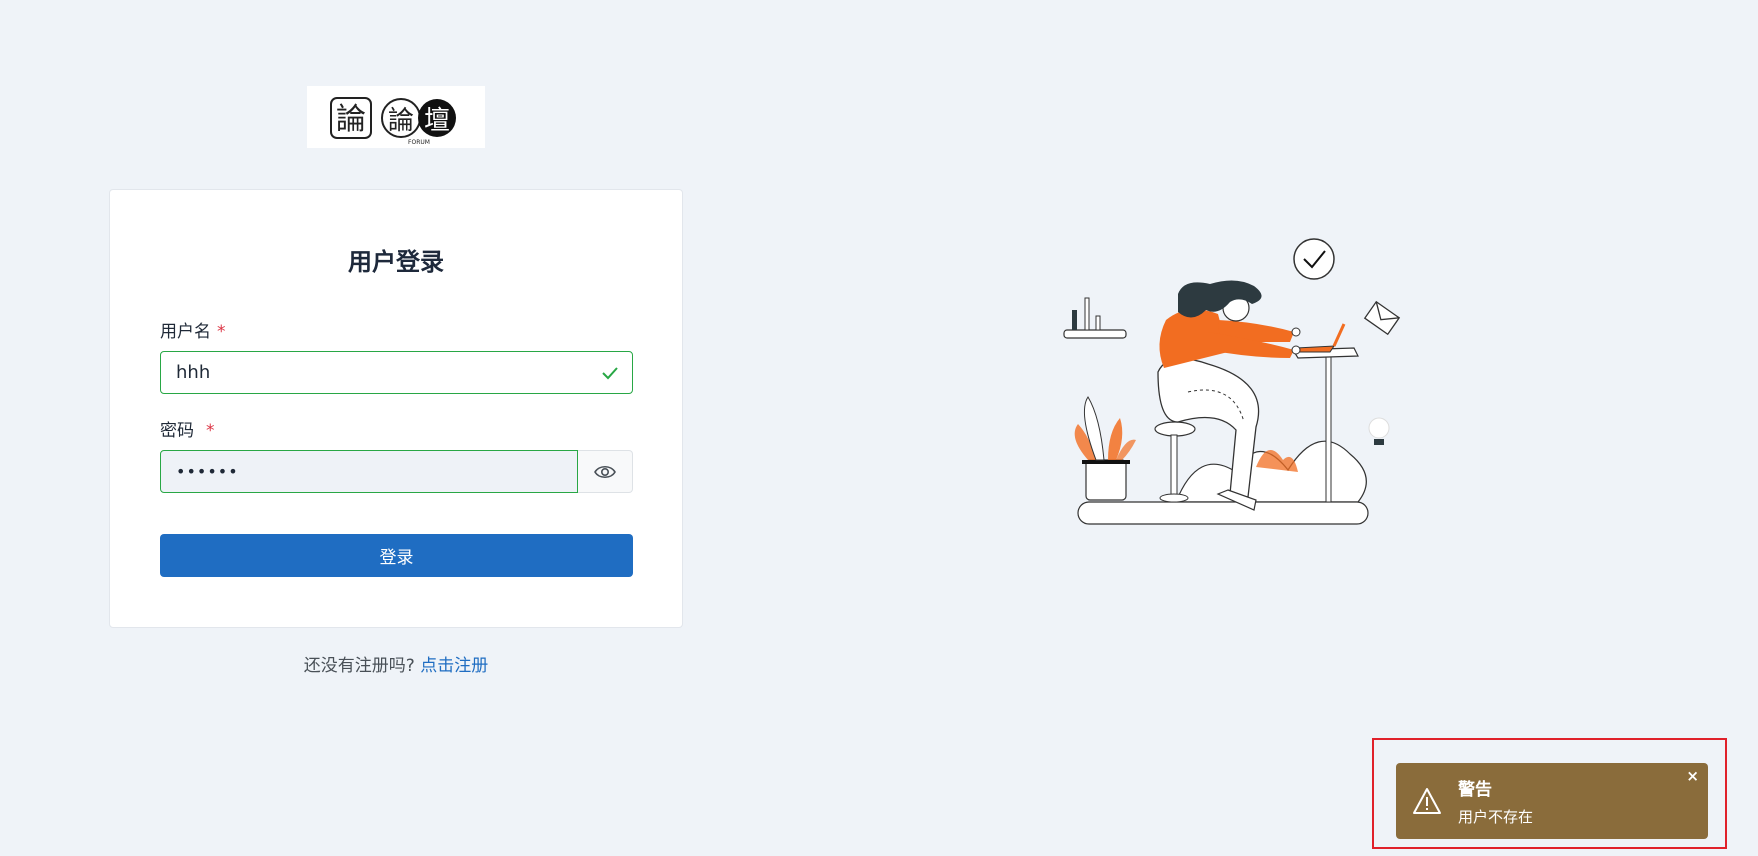 Image resolution: width=1758 pixels, height=856 pixels. What do you see at coordinates (396, 555) in the screenshot?
I see `login-button: 登录` at bounding box center [396, 555].